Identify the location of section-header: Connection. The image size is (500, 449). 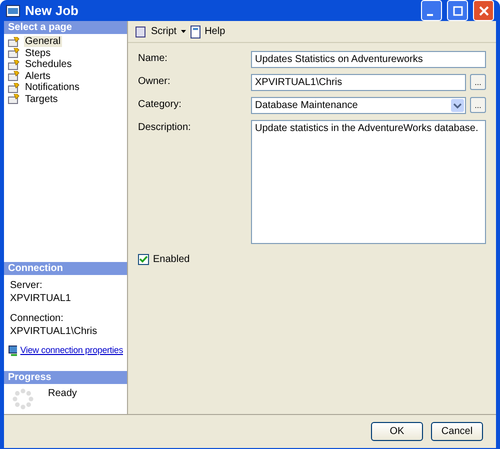
(65, 268).